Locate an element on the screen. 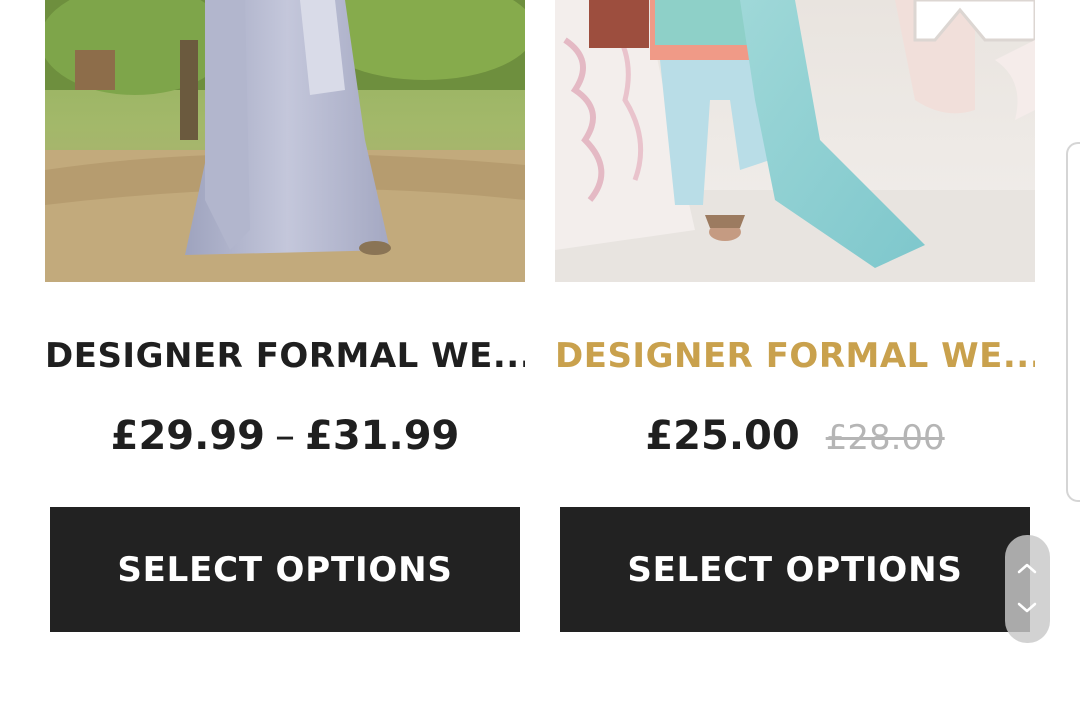  price-sale: £25.00 is located at coordinates (722, 436).